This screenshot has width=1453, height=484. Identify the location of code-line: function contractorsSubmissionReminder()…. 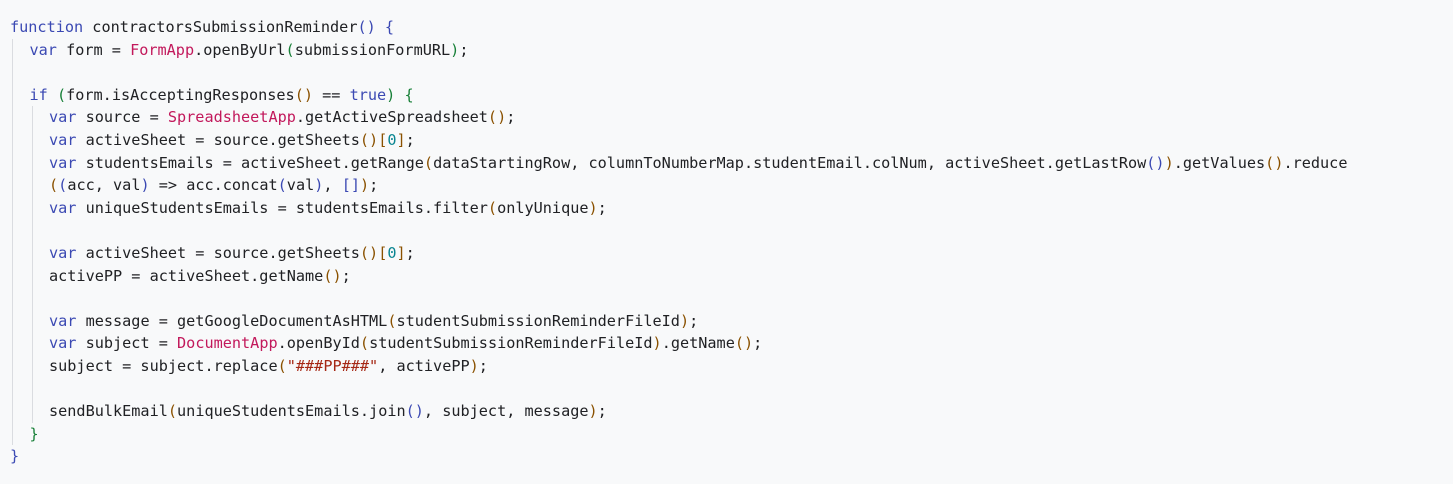
(726, 27).